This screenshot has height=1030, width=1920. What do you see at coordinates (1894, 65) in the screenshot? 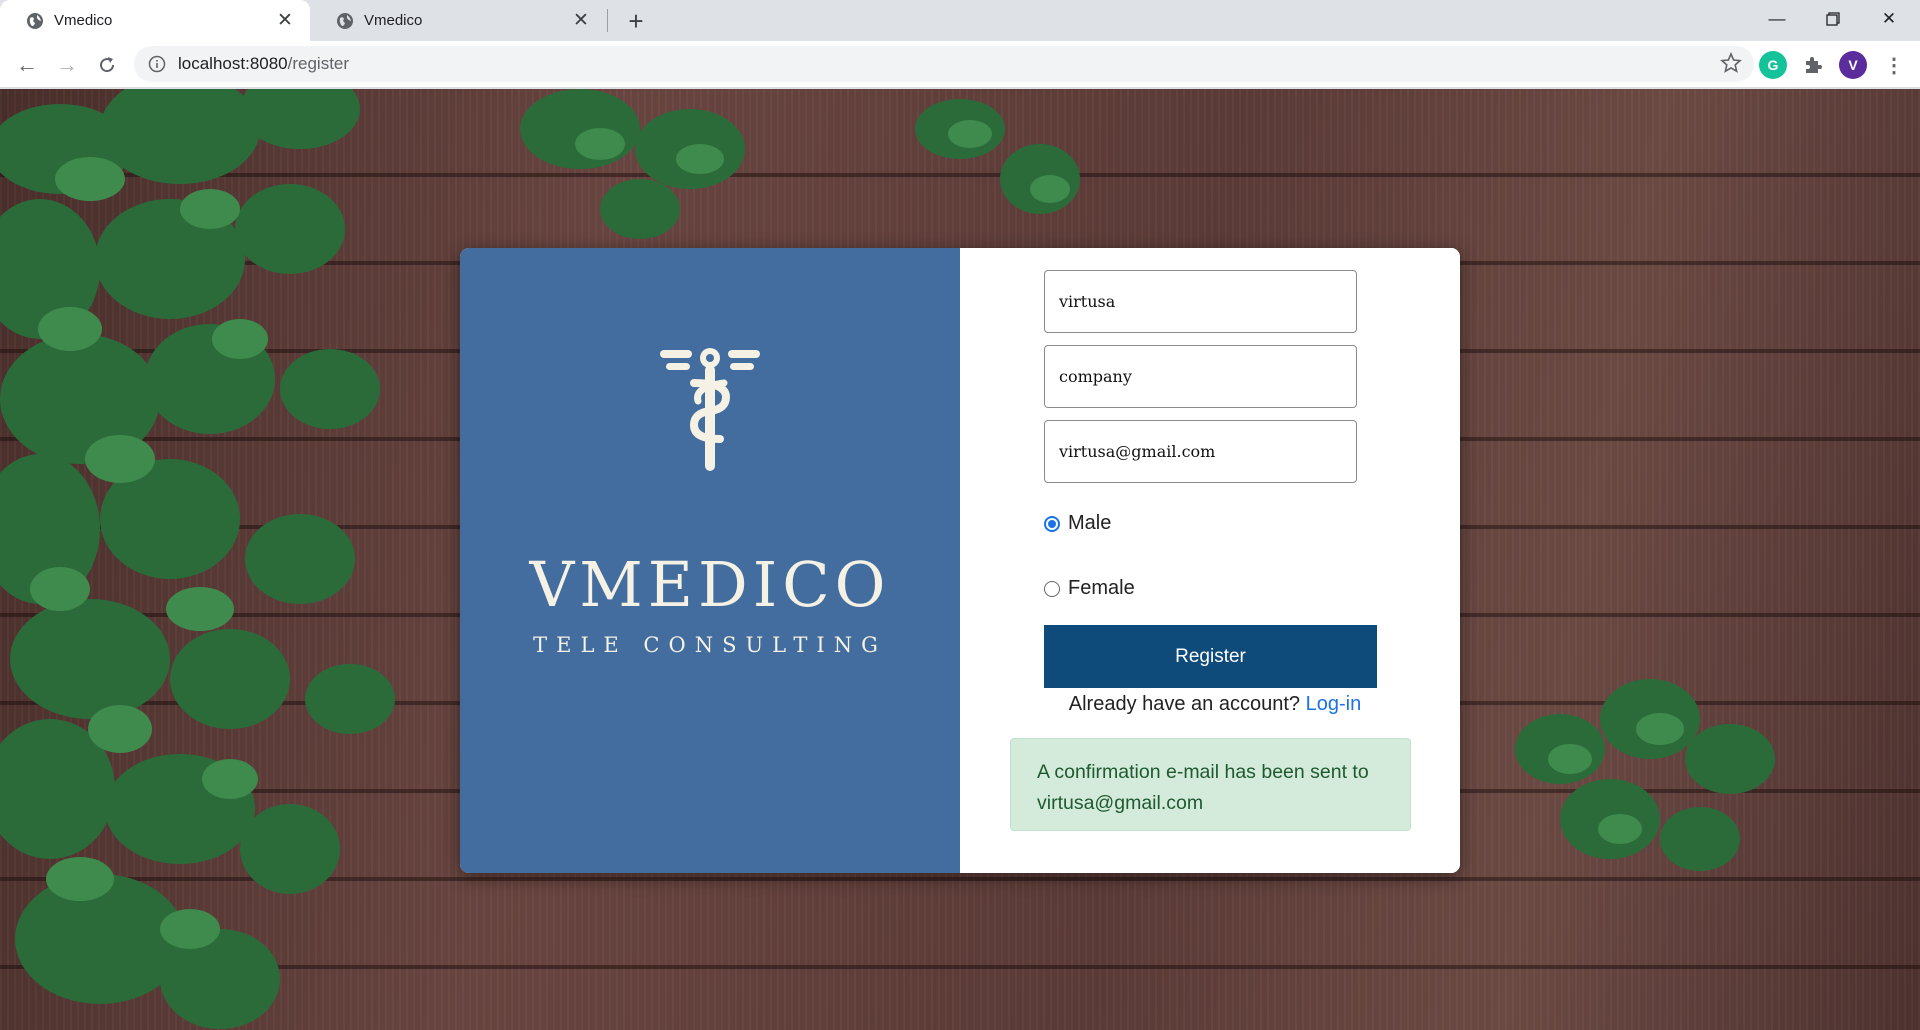
I see `menu-kebab-icon: ⋮` at bounding box center [1894, 65].